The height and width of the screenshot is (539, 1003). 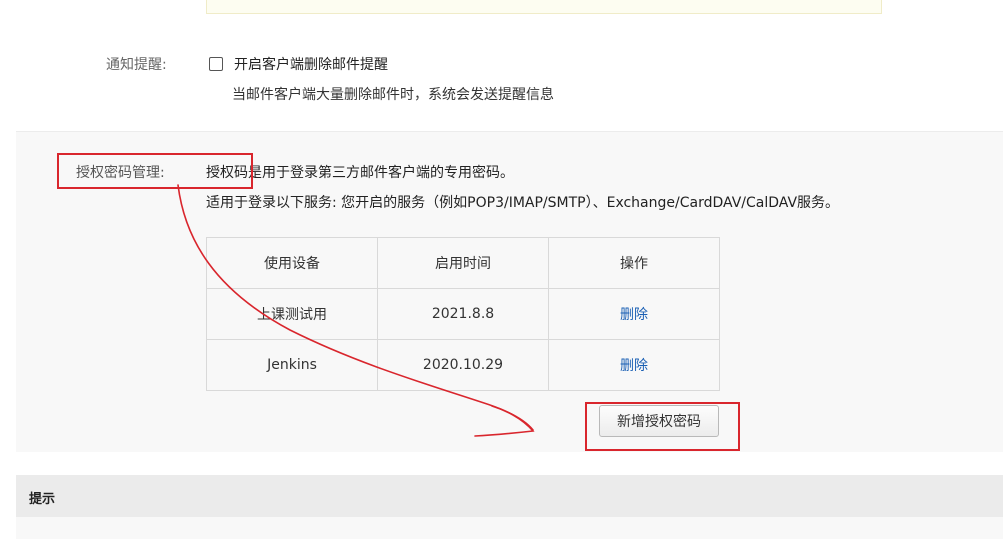 What do you see at coordinates (634, 263) in the screenshot?
I see `column-header-action: 操作` at bounding box center [634, 263].